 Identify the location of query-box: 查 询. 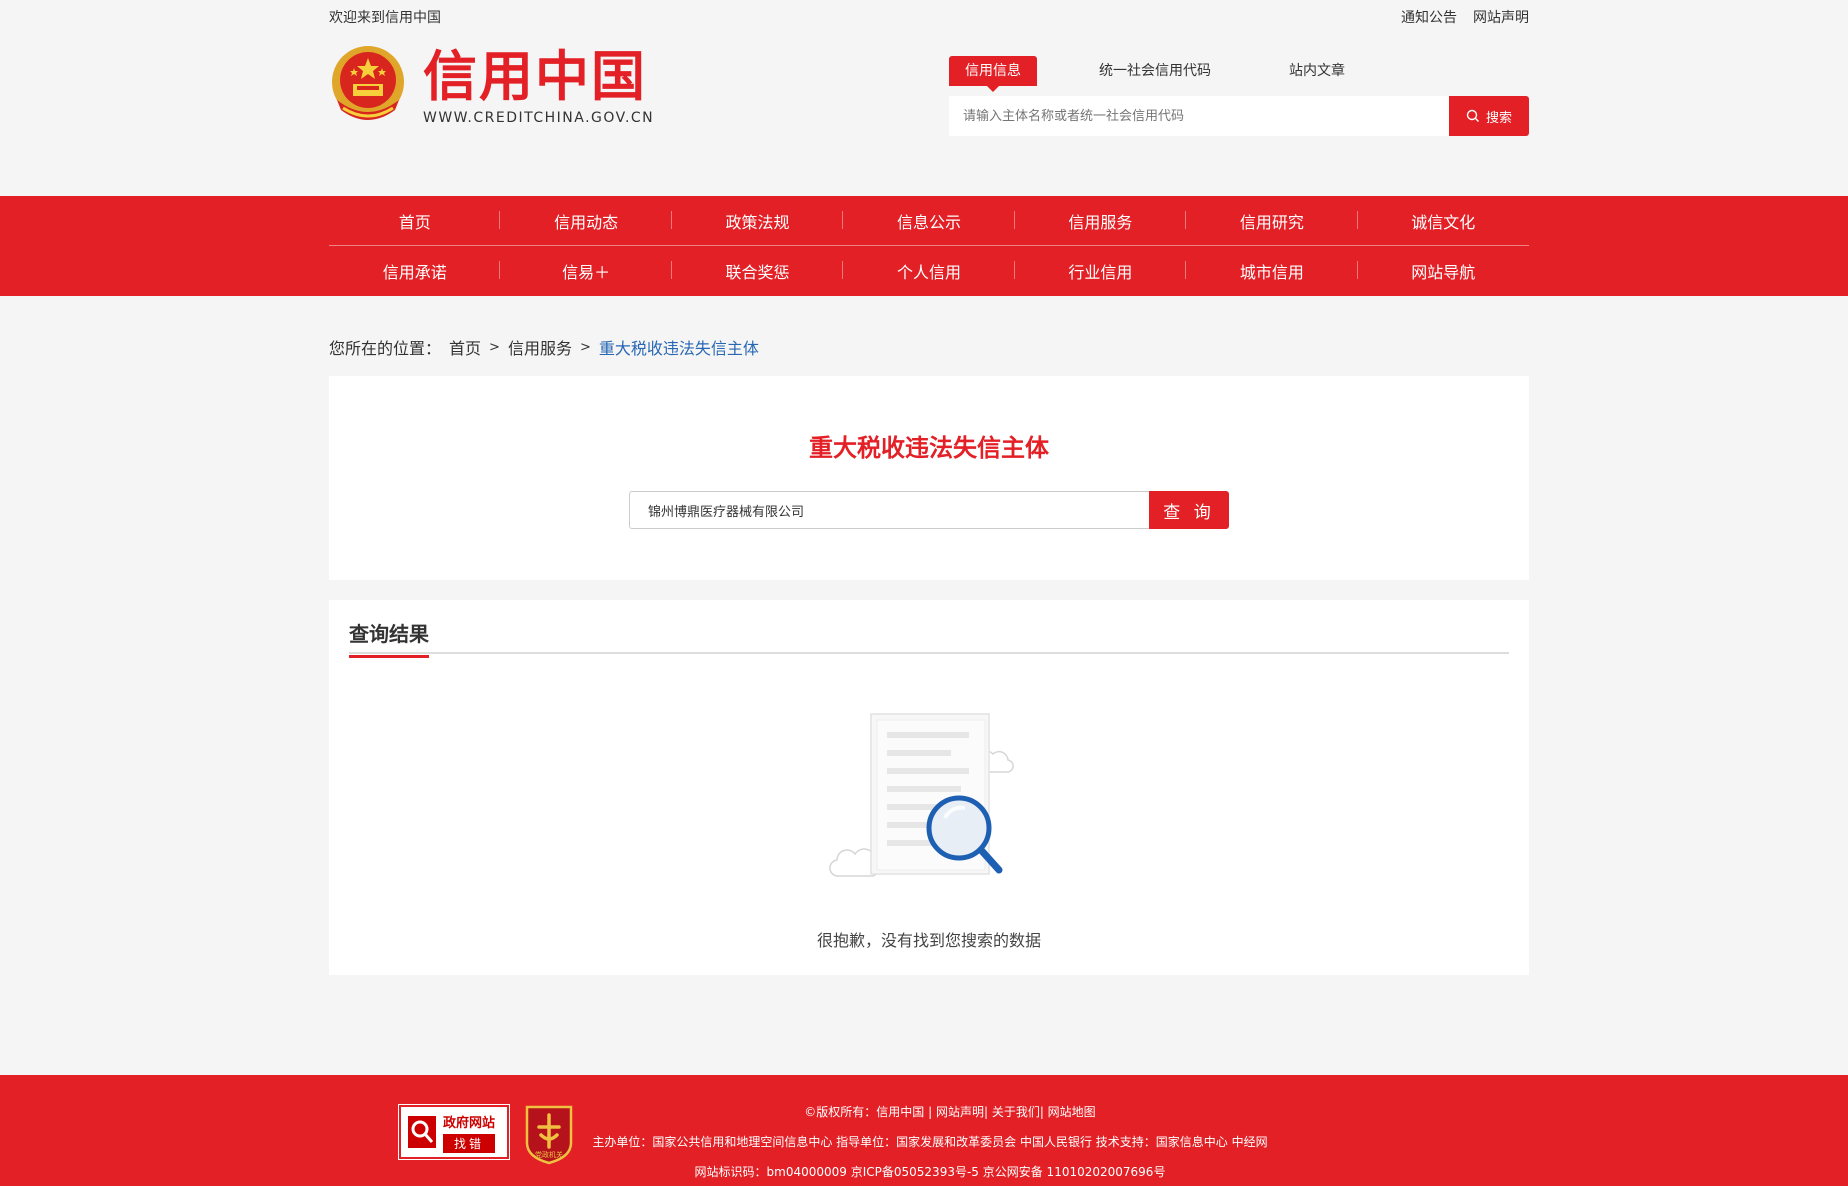
(929, 510).